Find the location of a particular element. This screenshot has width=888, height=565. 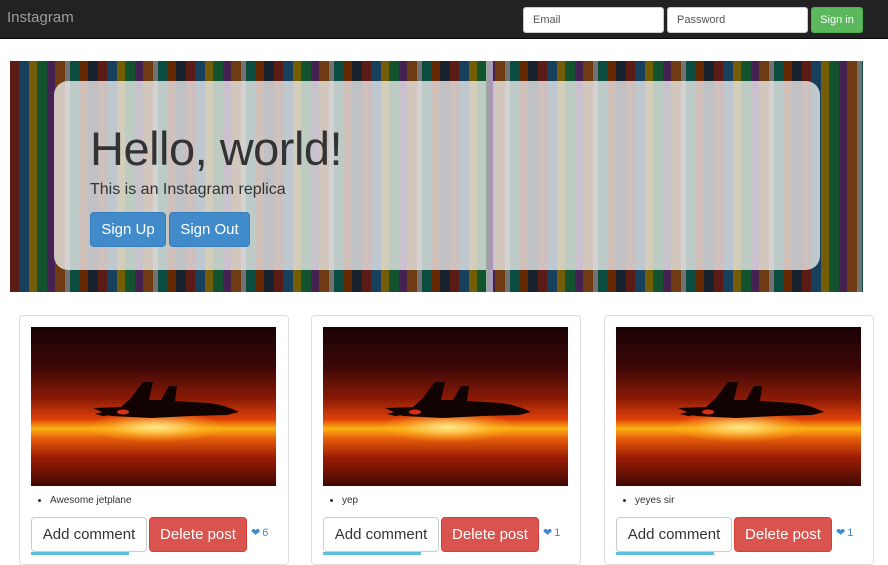

post-caption: yep is located at coordinates (350, 501).